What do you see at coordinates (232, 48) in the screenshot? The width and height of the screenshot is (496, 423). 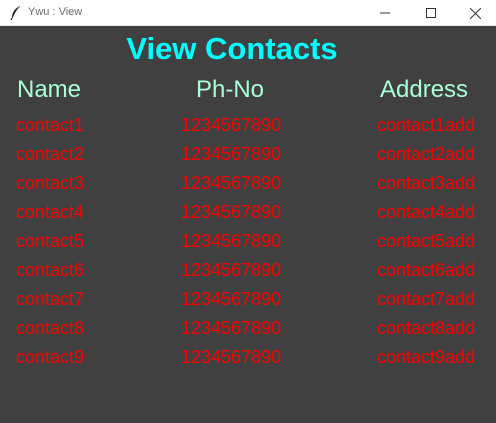 I see `page-title: View Contacts` at bounding box center [232, 48].